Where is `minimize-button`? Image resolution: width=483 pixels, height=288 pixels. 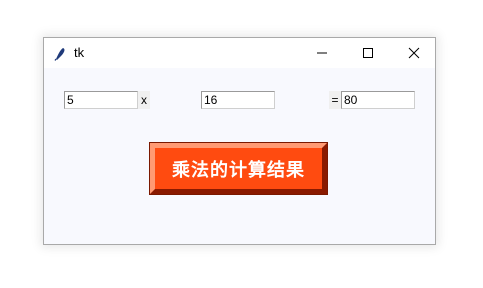
minimize-button is located at coordinates (322, 53).